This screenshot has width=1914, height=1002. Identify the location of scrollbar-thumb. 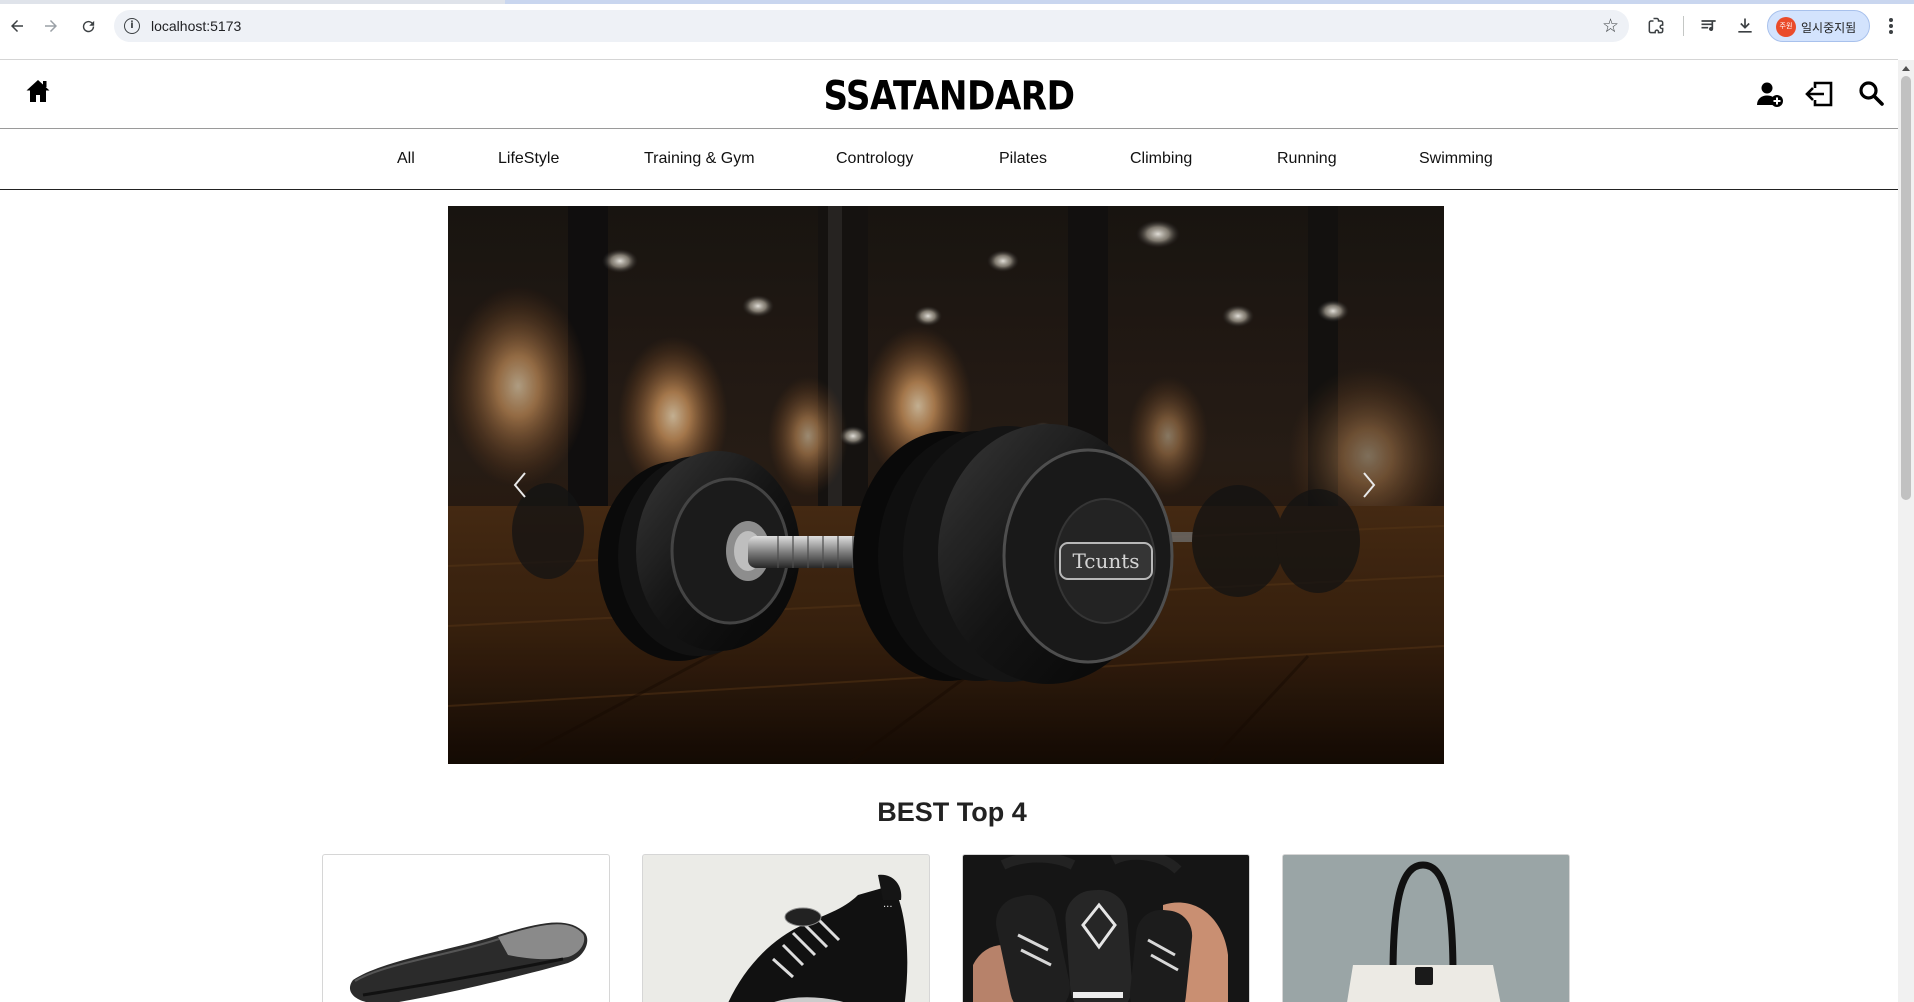
(1906, 288).